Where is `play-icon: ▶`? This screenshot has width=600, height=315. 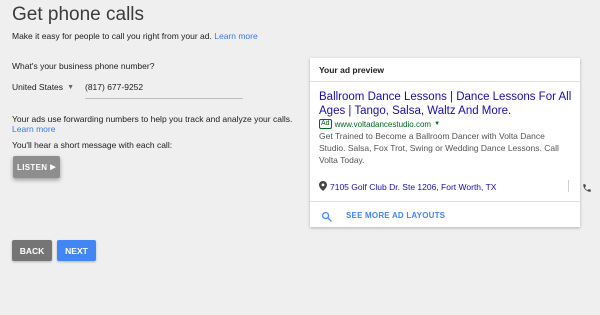
play-icon: ▶ is located at coordinates (53, 167).